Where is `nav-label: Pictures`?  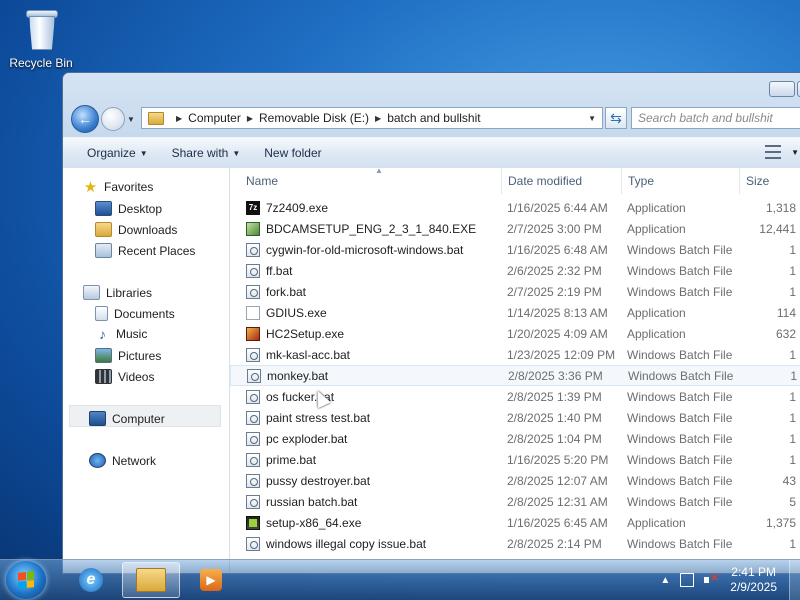
nav-label: Pictures is located at coordinates (140, 355).